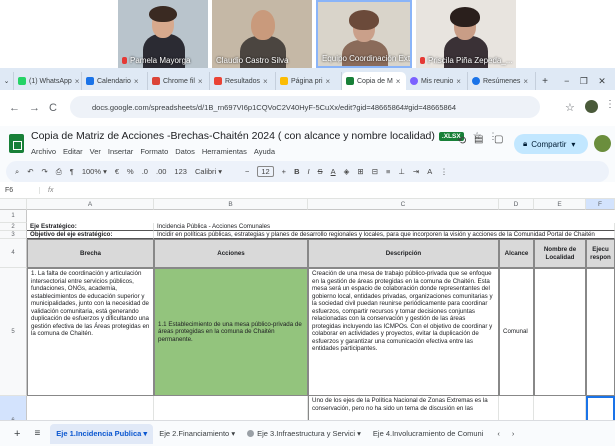 This screenshot has width=615, height=446. What do you see at coordinates (115, 81) in the screenshot?
I see `browser-tab: Calendario ×` at bounding box center [115, 81].